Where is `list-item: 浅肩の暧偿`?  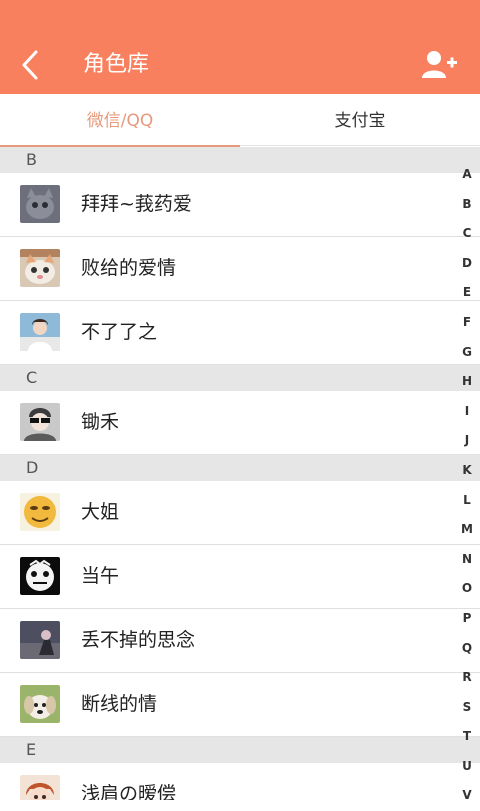 list-item: 浅肩の暧偿 is located at coordinates (240, 781).